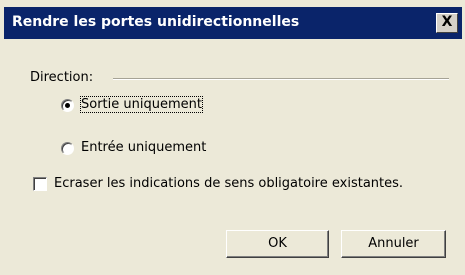  I want to click on radio-label-entree: Entrée uniquement, so click(143, 147).